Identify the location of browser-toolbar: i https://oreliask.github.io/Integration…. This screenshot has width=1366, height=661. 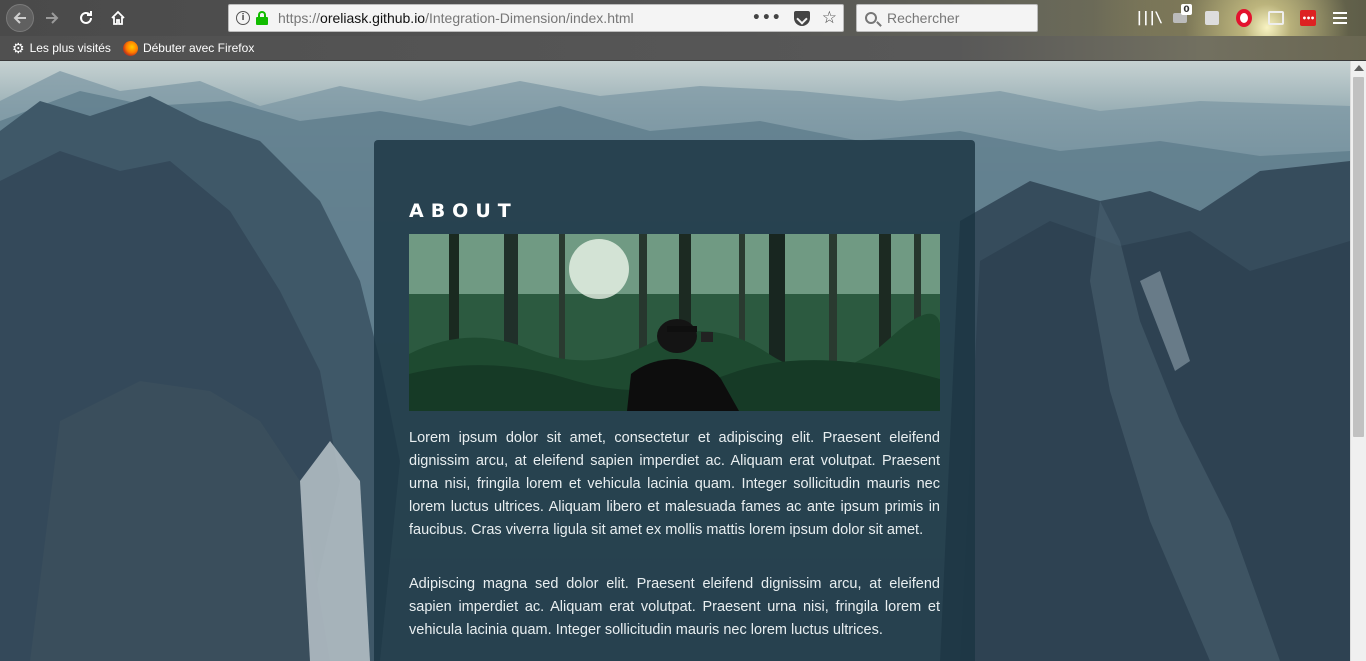
(683, 30).